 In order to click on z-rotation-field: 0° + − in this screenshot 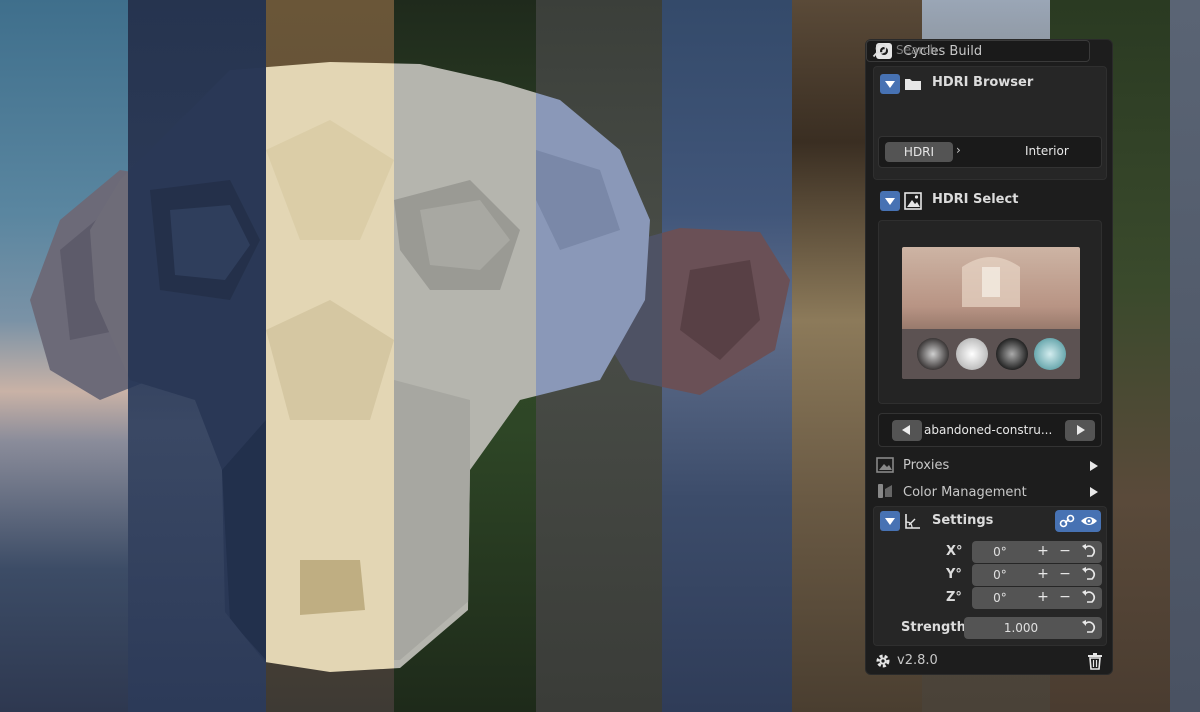, I will do `click(1037, 598)`.